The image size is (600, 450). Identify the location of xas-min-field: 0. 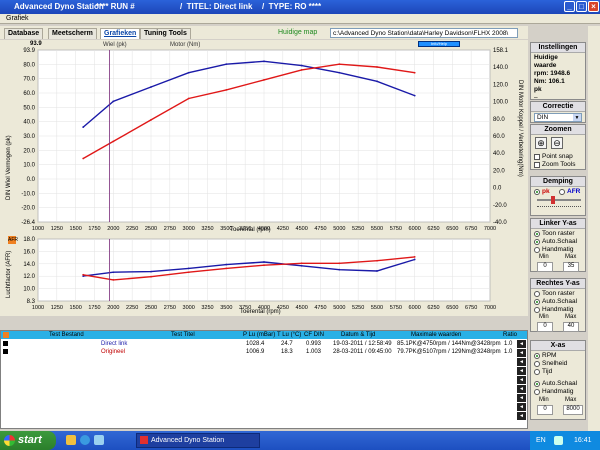
(545, 410).